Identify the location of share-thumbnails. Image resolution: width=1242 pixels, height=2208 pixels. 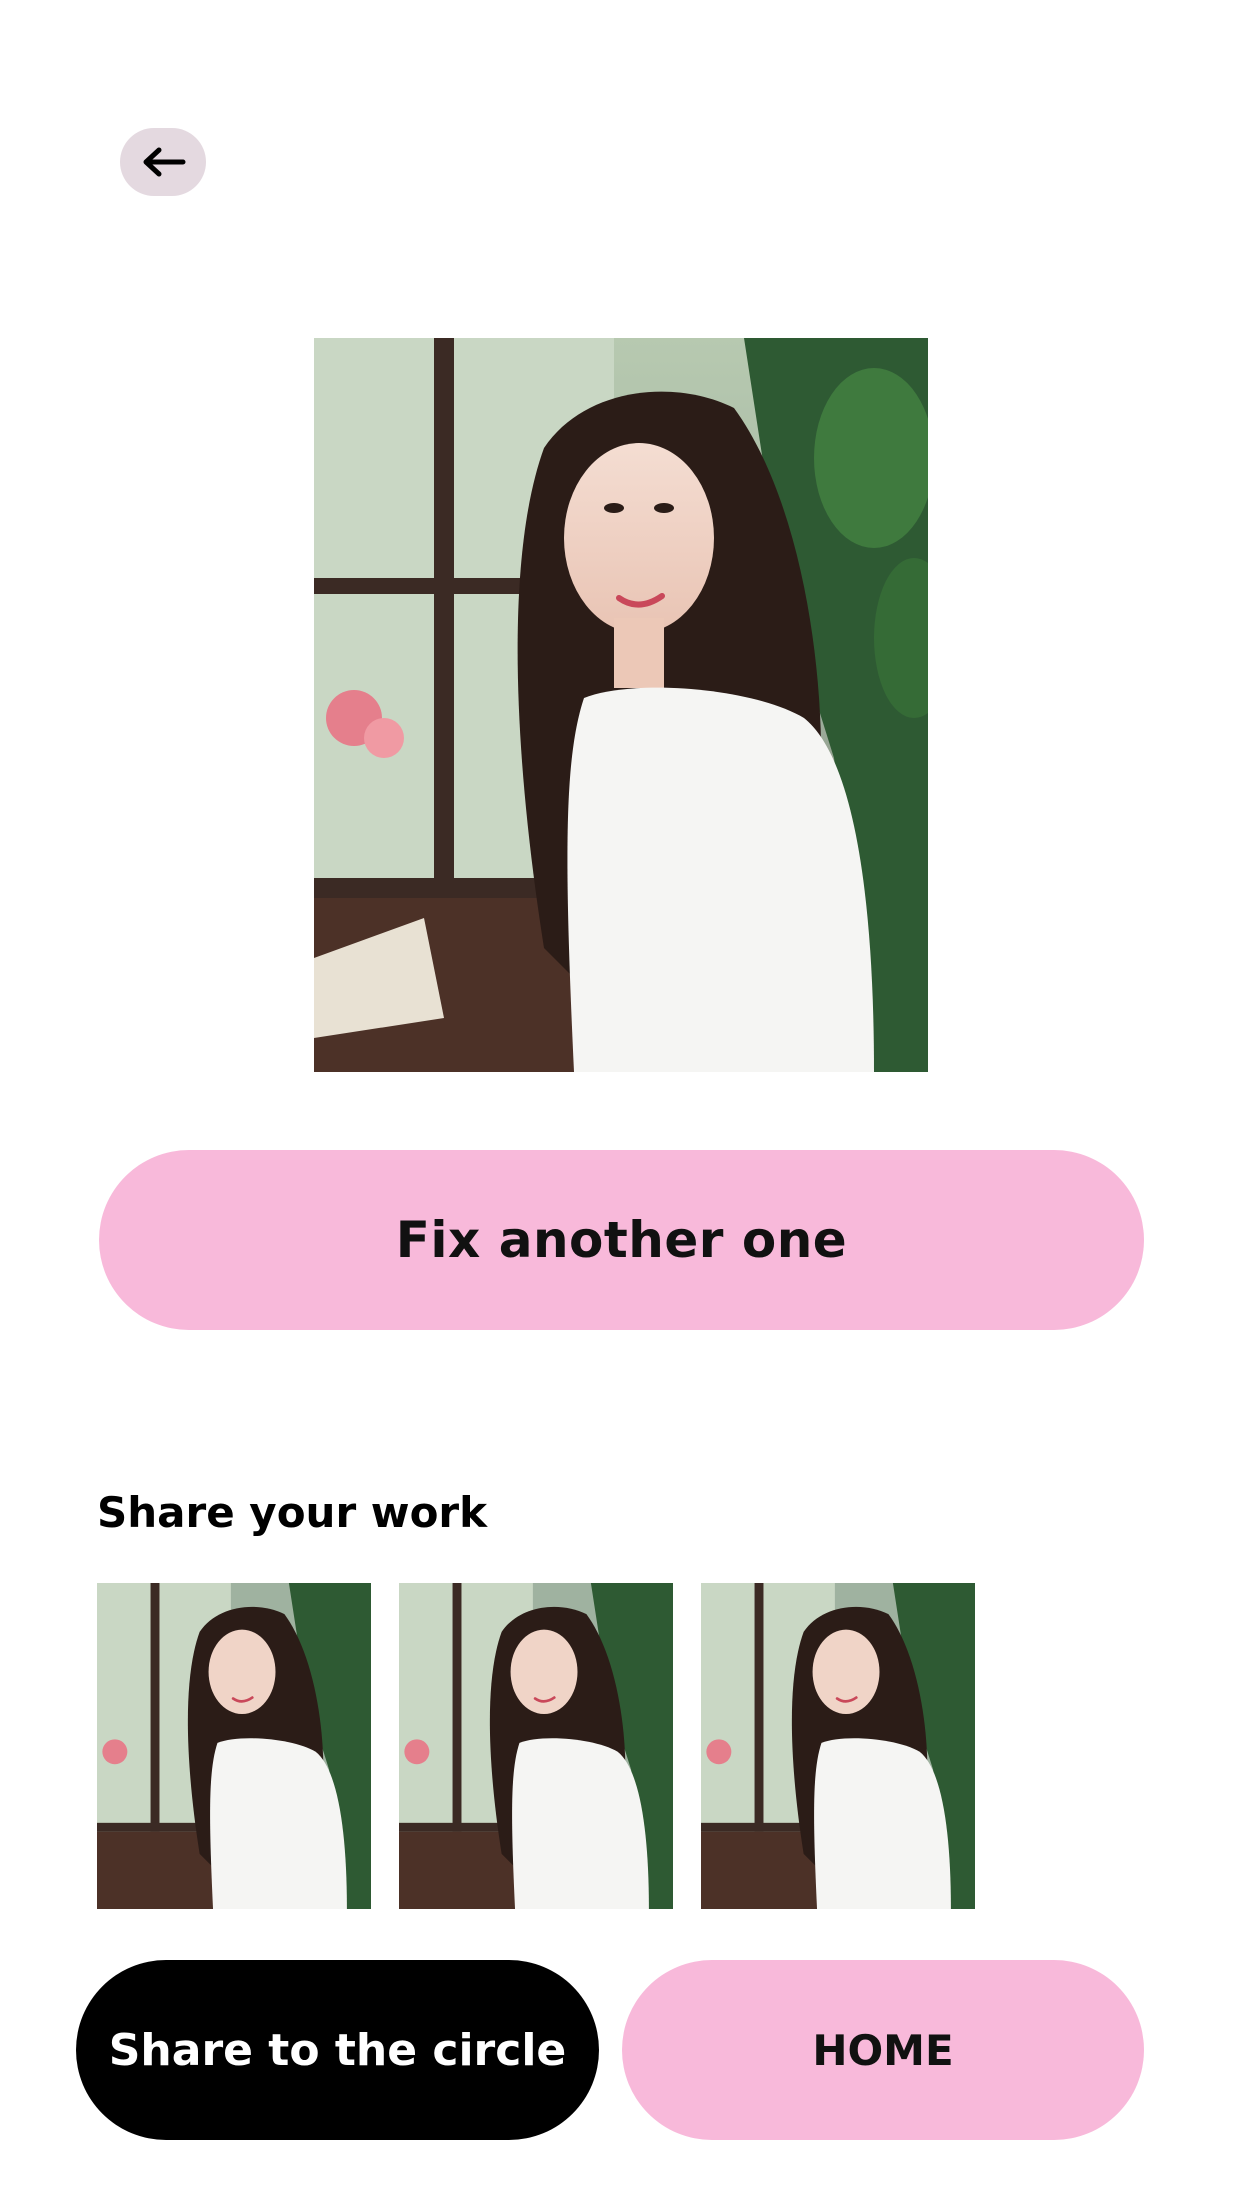
(536, 1746).